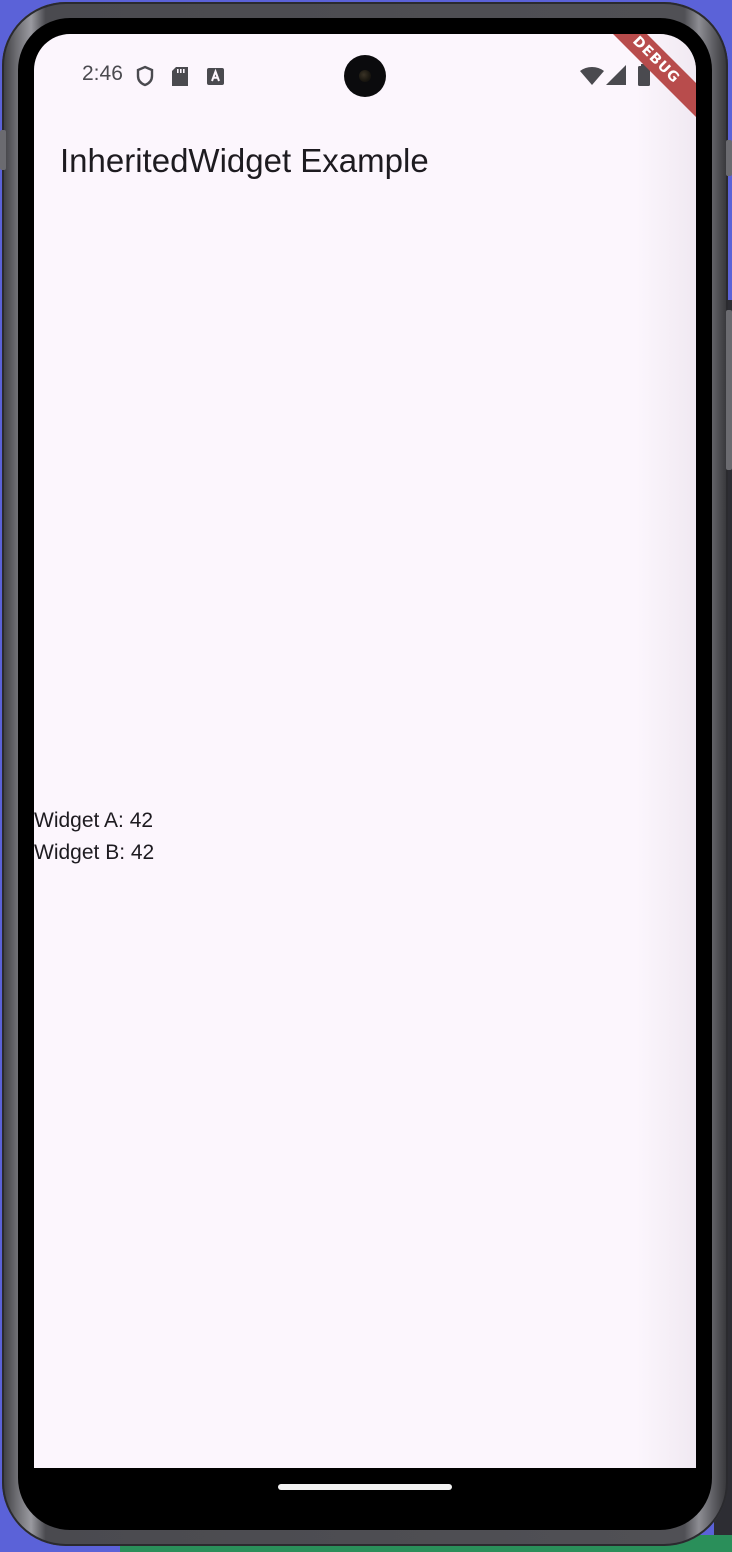  I want to click on status-bar: 2:46, so click(365, 76).